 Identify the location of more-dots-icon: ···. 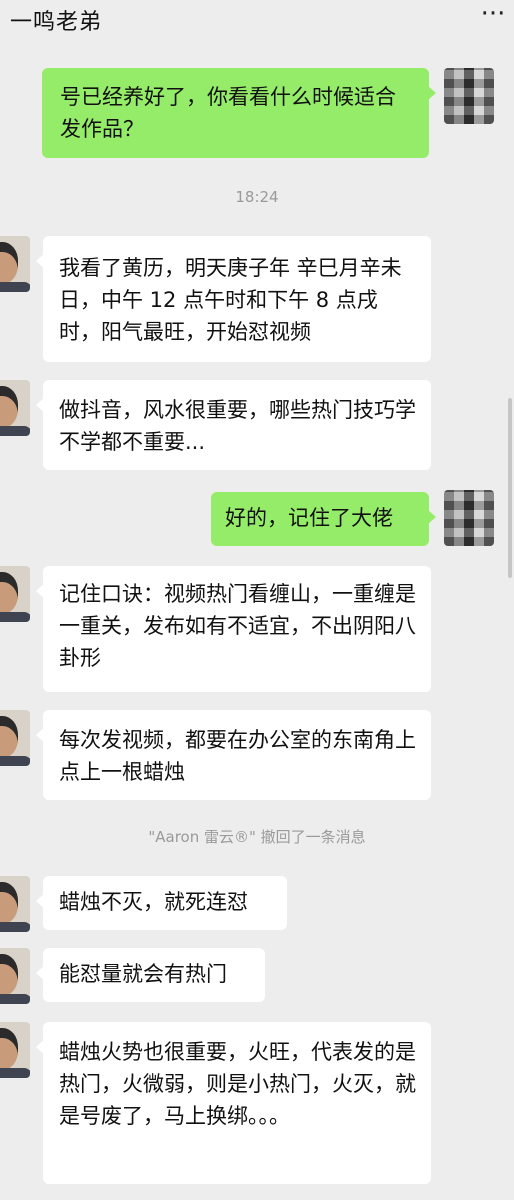
(493, 14).